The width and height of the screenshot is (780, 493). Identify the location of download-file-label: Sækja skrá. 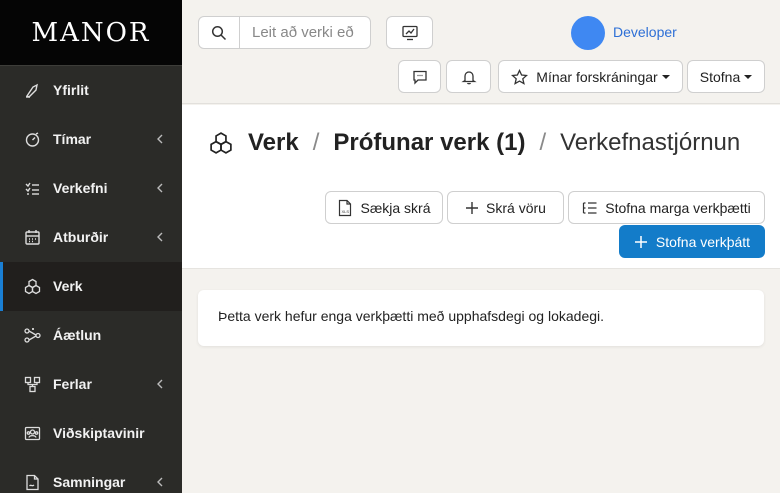
(395, 207).